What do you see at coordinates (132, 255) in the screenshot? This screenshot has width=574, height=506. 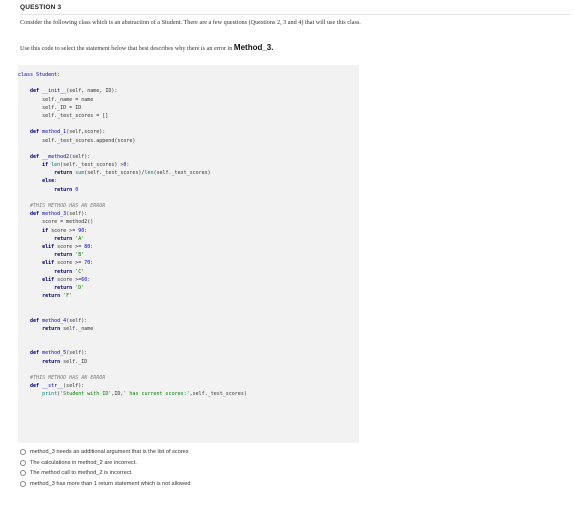 I see `code-line: return 'B'` at bounding box center [132, 255].